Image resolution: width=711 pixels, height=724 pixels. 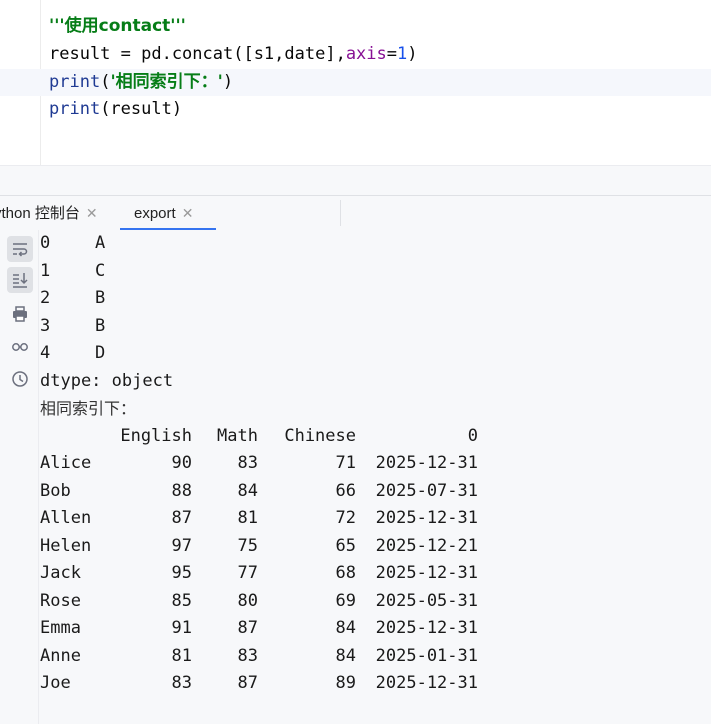 I want to click on cell-english: 83, so click(x=181, y=683).